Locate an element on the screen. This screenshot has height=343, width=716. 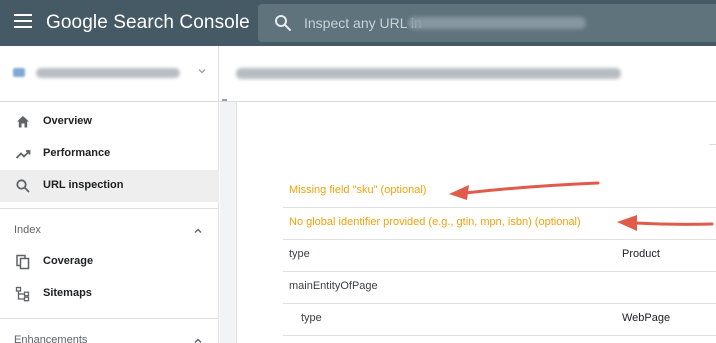
blurred-property-name is located at coordinates (108, 73).